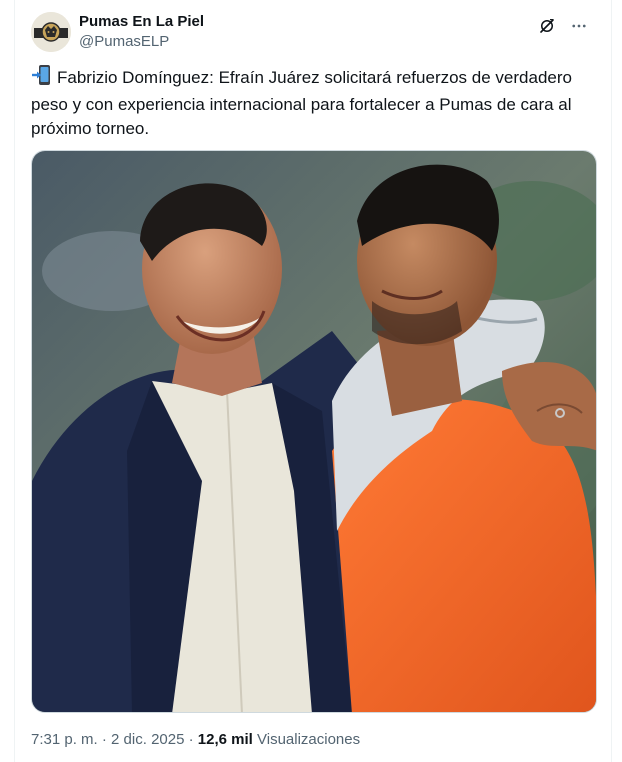 This screenshot has width=622, height=762. Describe the element at coordinates (313, 32) in the screenshot. I see `tweet-header: Pumas En La Piel @PumasELP` at that location.